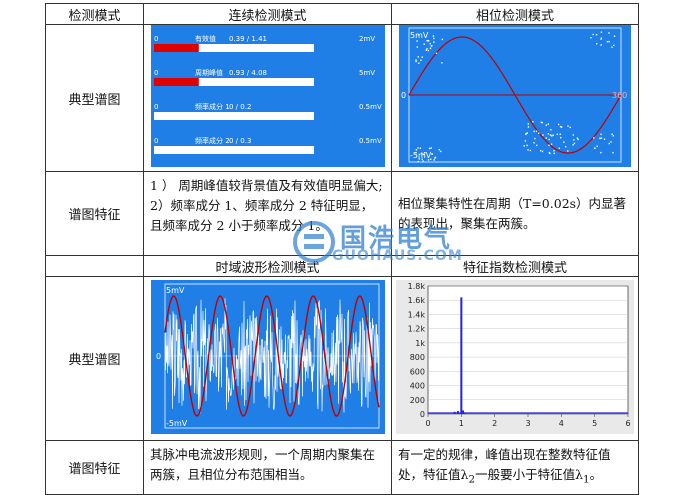  What do you see at coordinates (515, 358) in the screenshot?
I see `feature-index-cell: 0 200 400 600 800 1k 1.2k 1.4k 1.6k 1.8k 0 1 2 3 4 5 6` at bounding box center [515, 358].